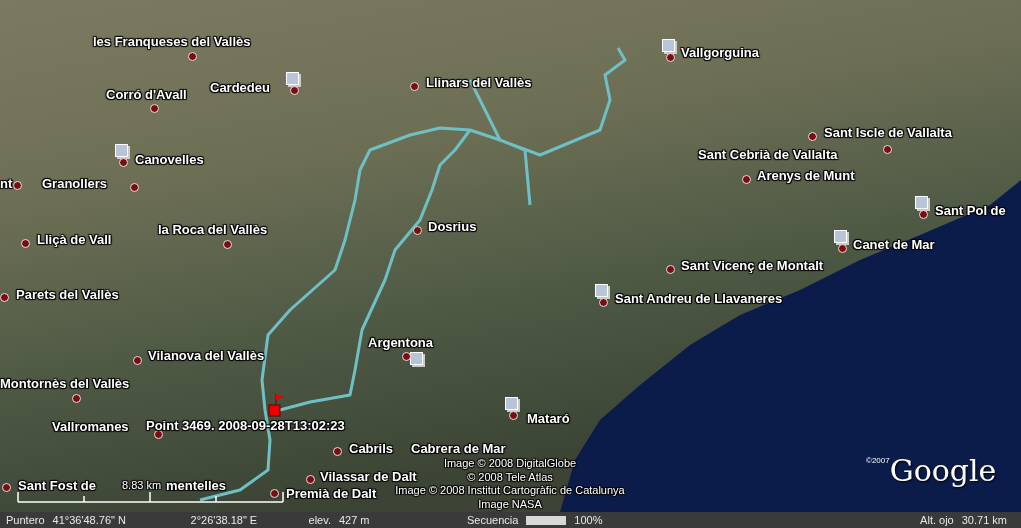 The height and width of the screenshot is (528, 1021). I want to click on place-label: Sant Andreu de Llavaneres, so click(699, 298).